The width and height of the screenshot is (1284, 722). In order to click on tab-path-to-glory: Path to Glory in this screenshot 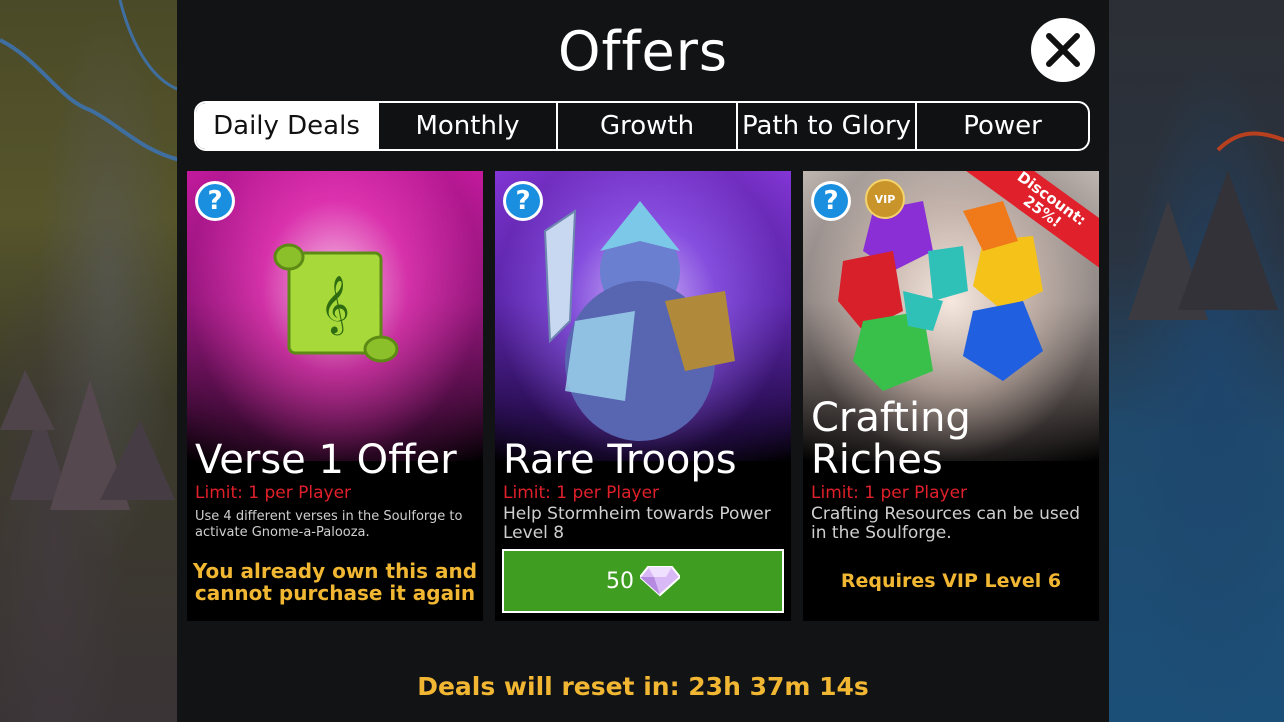, I will do `click(825, 126)`.